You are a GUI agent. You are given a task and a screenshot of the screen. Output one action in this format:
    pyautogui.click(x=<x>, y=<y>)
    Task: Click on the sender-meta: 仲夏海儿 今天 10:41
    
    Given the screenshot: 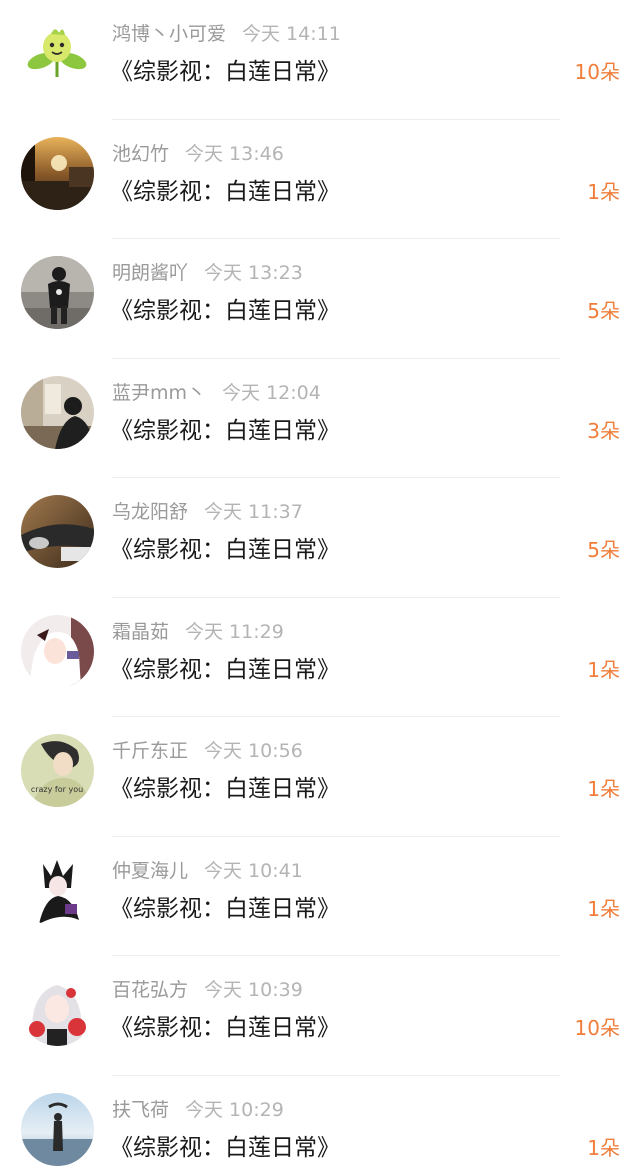 What is the action you would take?
    pyautogui.click(x=207, y=871)
    